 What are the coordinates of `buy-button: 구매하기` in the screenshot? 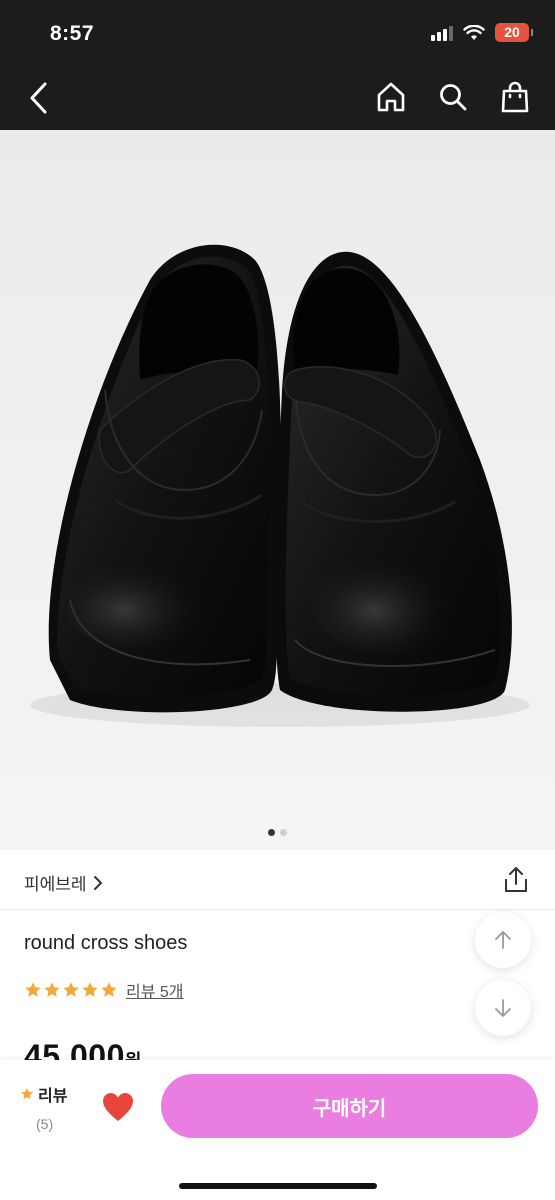 It's located at (349, 1106).